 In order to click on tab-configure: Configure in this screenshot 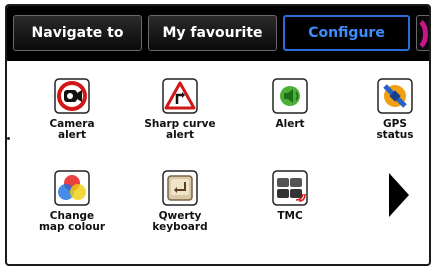, I will do `click(346, 33)`.